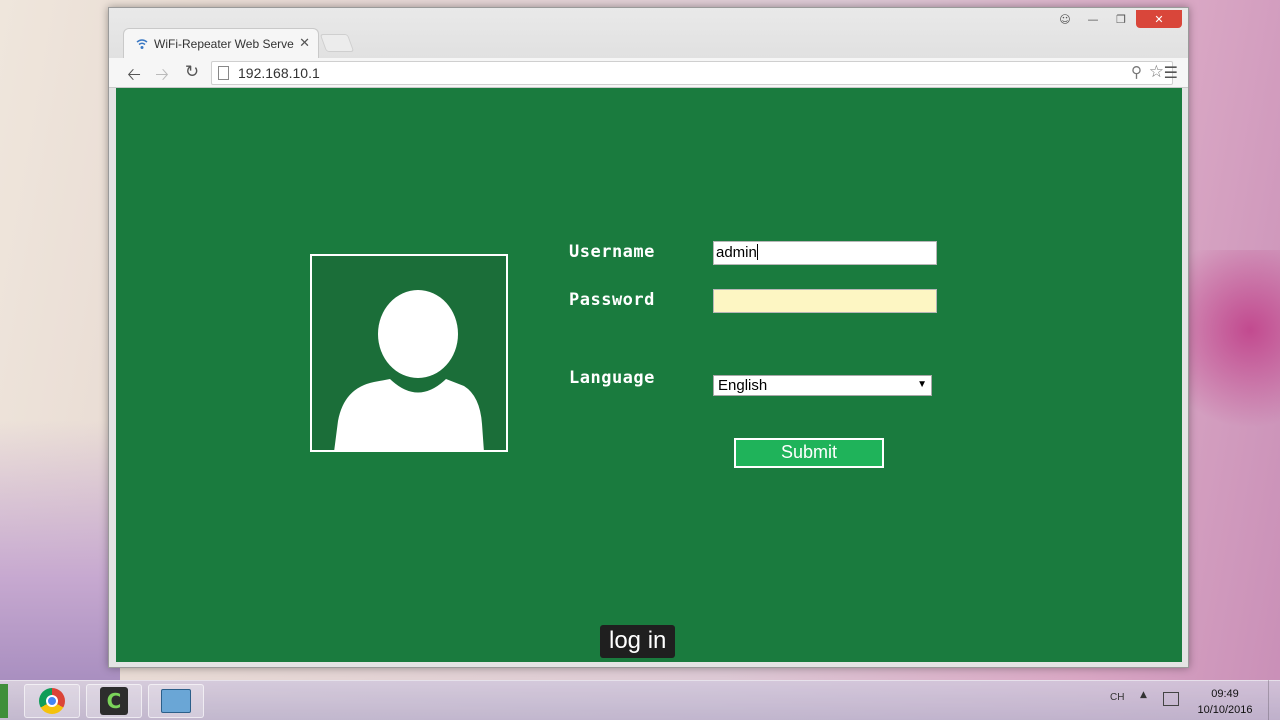 This screenshot has height=720, width=1280. I want to click on taskbar-chrome, so click(52, 701).